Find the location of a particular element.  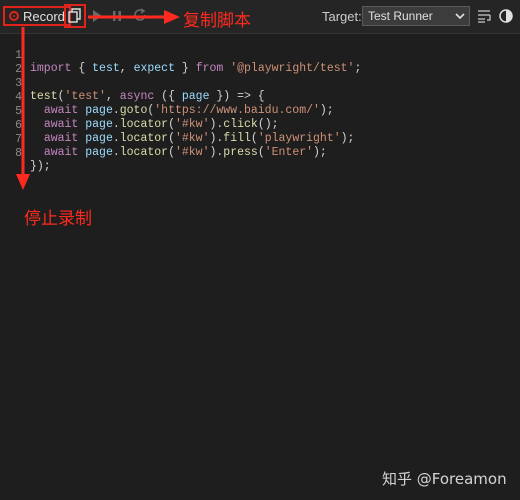

wrap-lines-button is located at coordinates (484, 16).